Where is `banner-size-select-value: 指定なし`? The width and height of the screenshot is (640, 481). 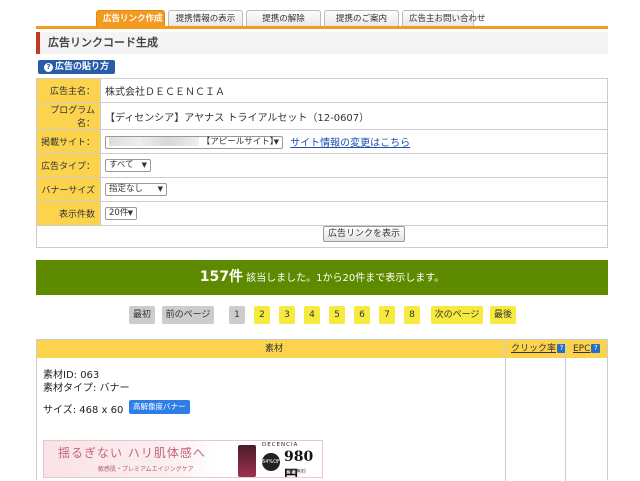
banner-size-select-value: 指定なし is located at coordinates (126, 189).